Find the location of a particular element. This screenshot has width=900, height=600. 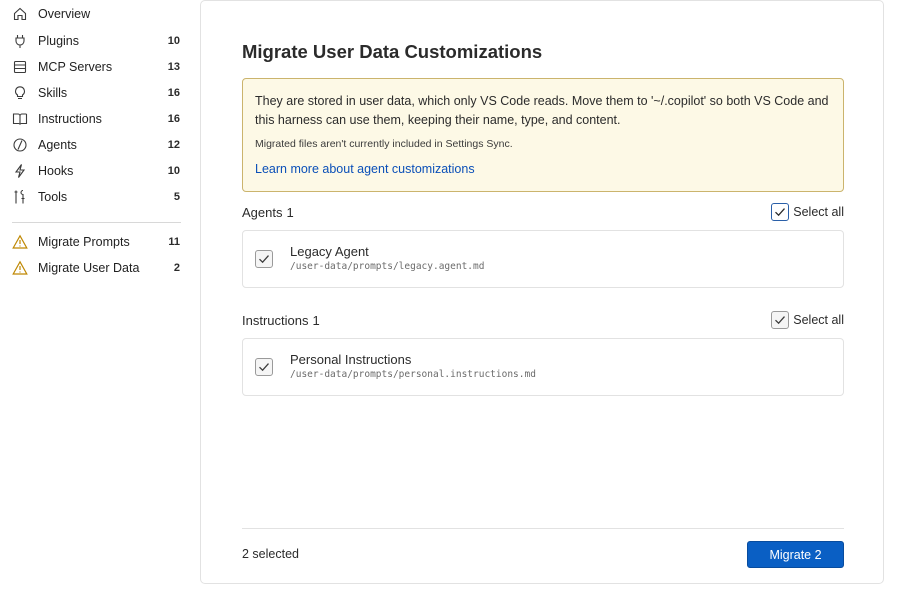

page-title: Migrate User Data Customizations is located at coordinates (392, 51).